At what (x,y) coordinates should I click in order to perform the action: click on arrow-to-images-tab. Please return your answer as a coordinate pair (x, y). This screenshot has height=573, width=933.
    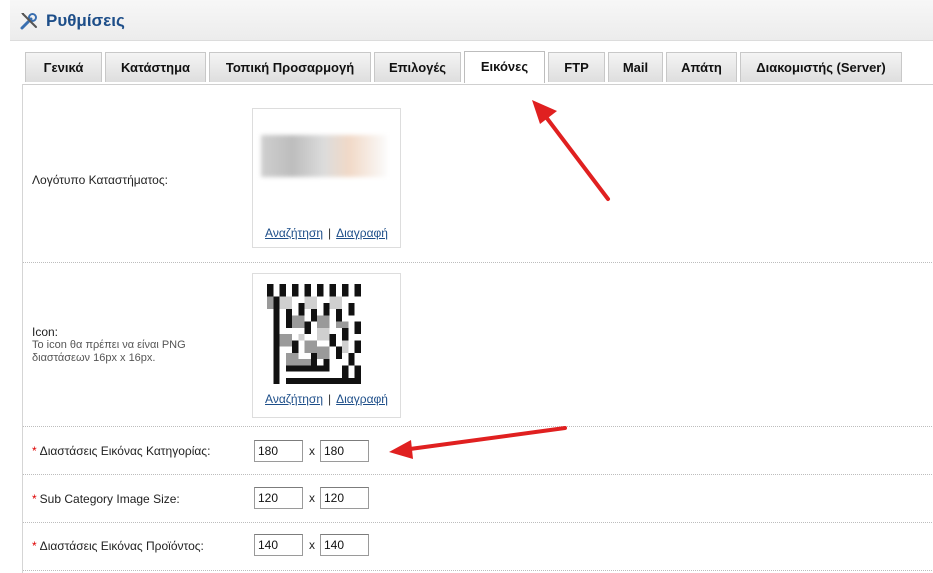
    Looking at the image, I should click on (571, 150).